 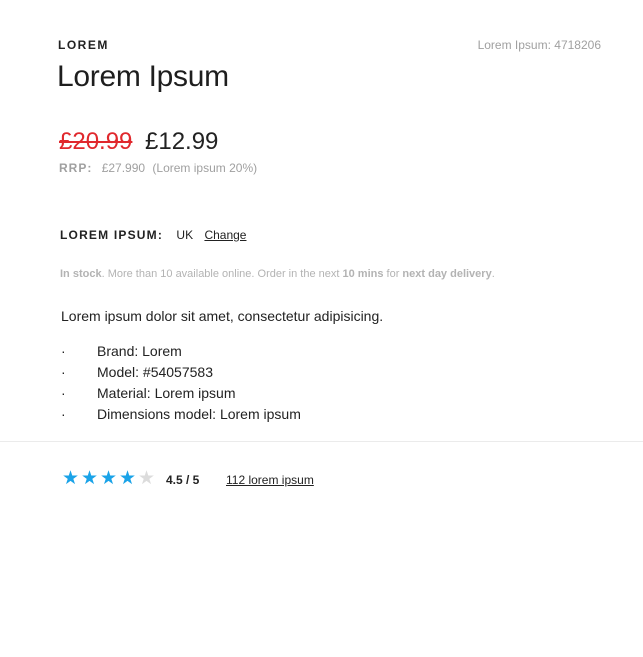 I want to click on order-time: 10 mins, so click(x=363, y=274).